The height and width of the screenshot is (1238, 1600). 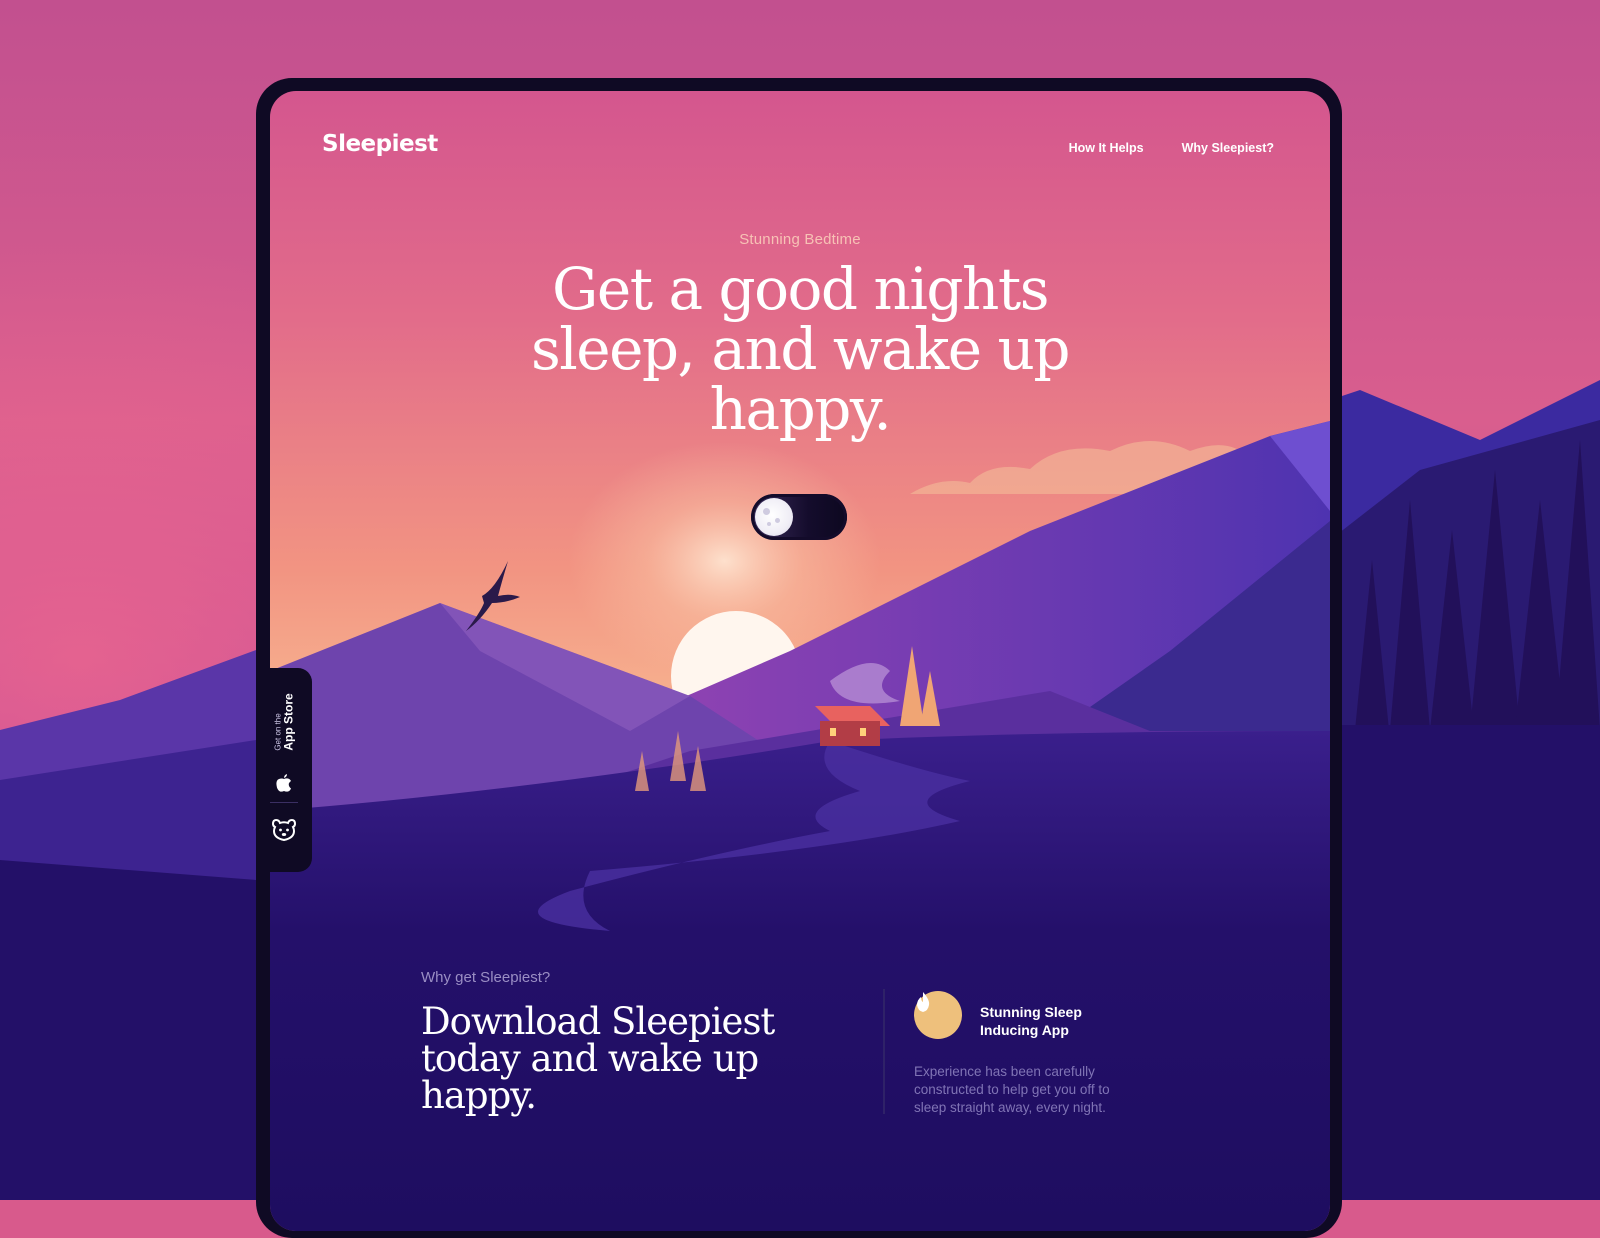 I want to click on why-eyebrow: Why get Sleepiest?, so click(x=486, y=977).